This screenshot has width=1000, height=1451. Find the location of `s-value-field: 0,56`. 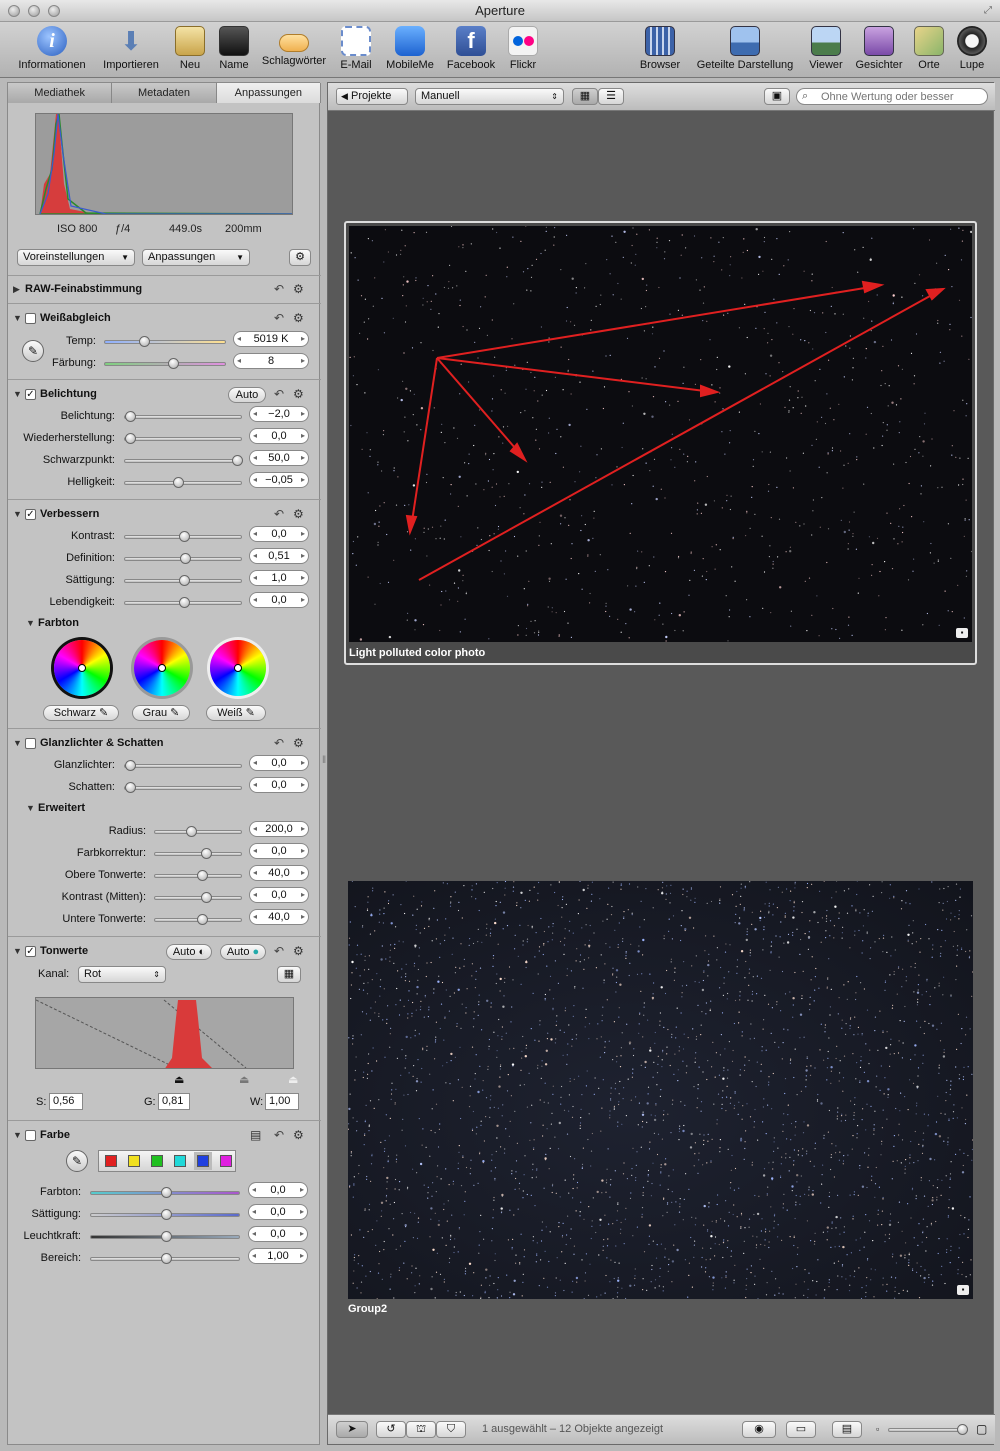

s-value-field: 0,56 is located at coordinates (66, 1101).